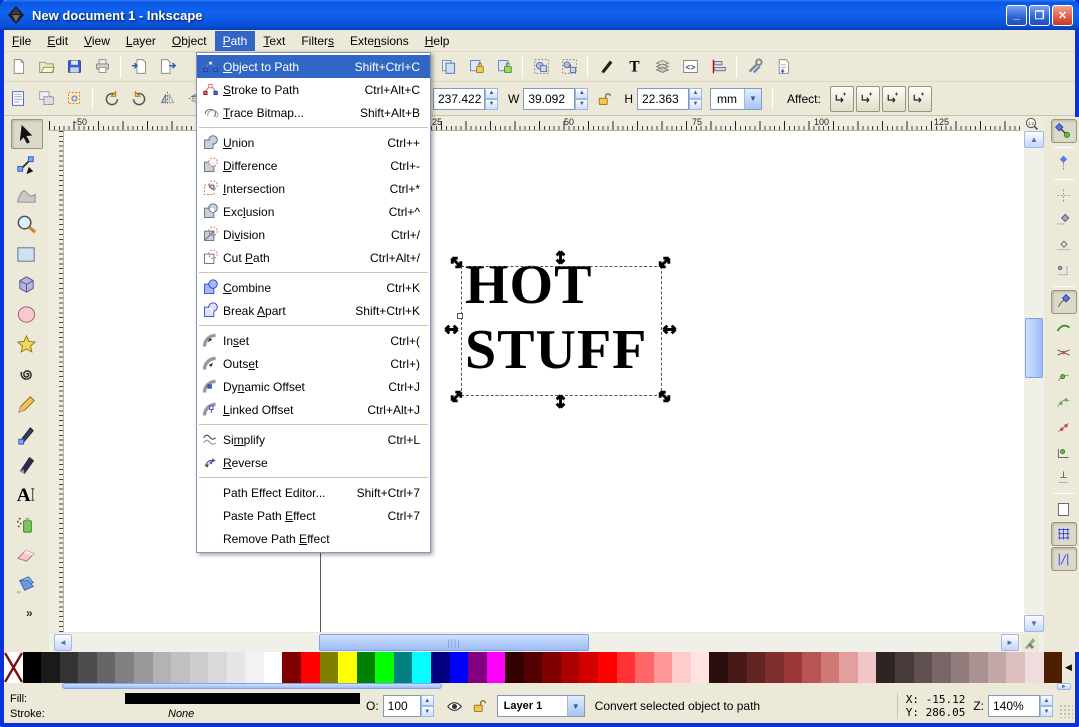  I want to click on unlink-clone-button, so click(504, 67).